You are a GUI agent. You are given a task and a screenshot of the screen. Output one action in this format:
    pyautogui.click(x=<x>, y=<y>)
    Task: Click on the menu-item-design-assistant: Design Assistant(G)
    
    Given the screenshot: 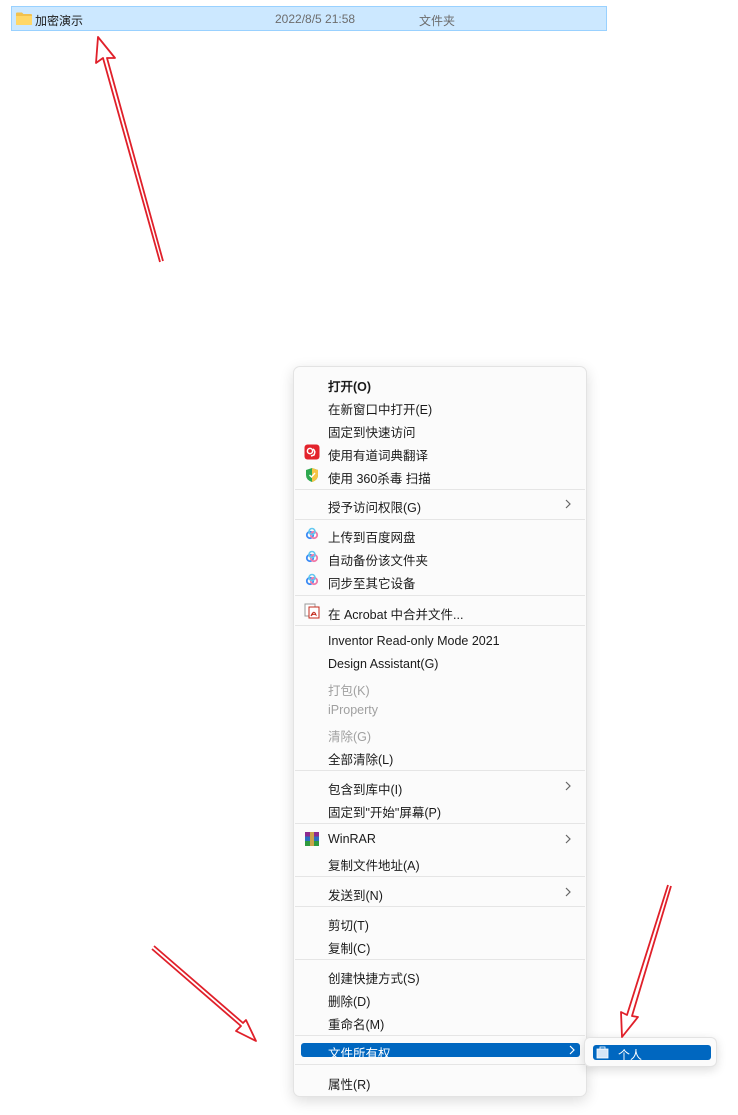 What is the action you would take?
    pyautogui.click(x=440, y=664)
    